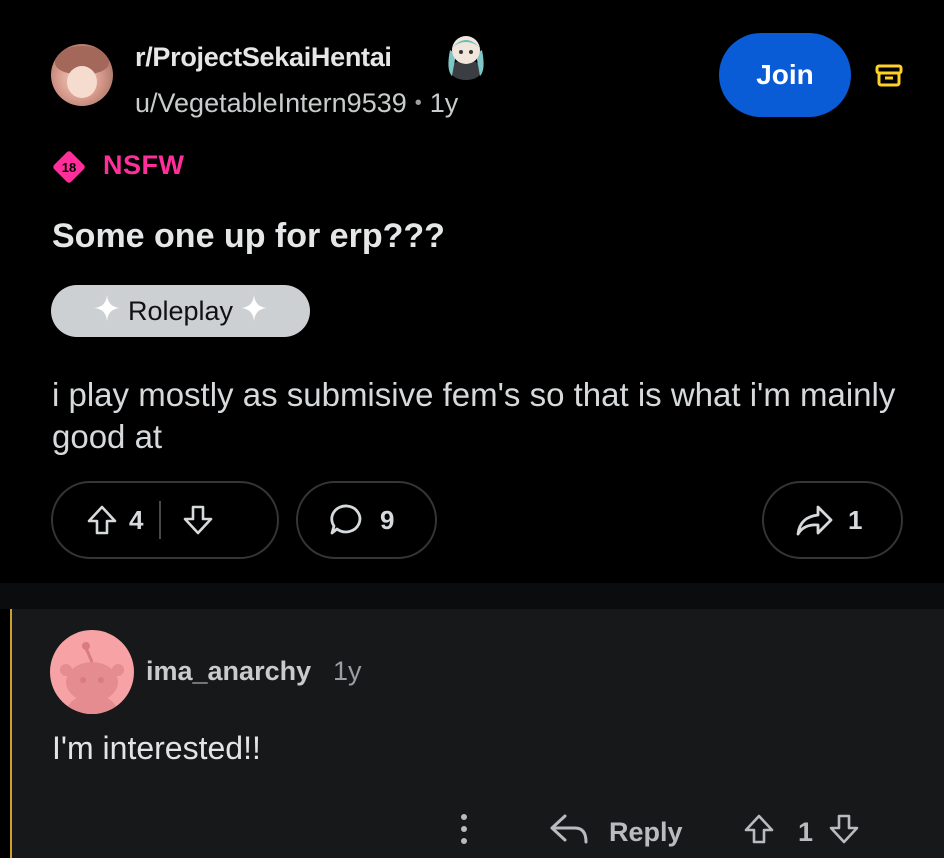 The image size is (944, 858). I want to click on reply-button: Reply, so click(616, 832).